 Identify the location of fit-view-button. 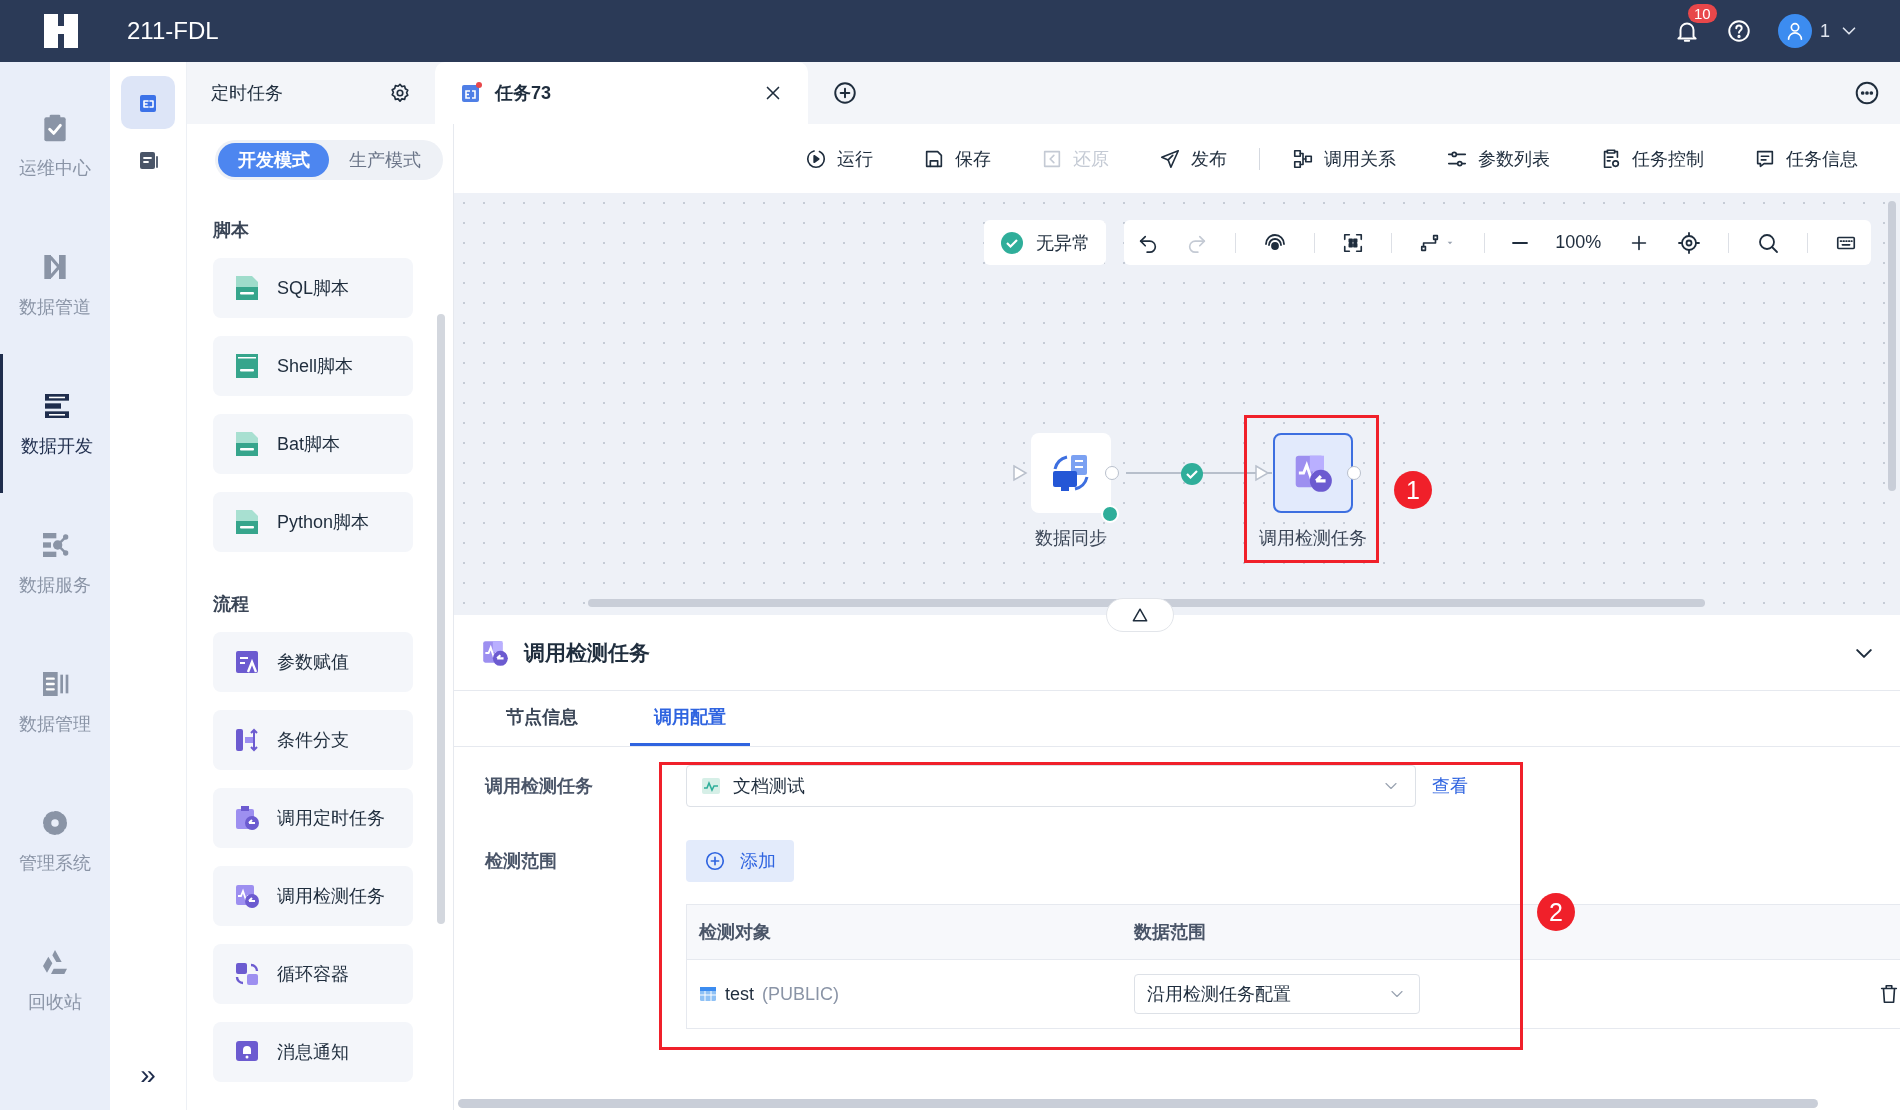
(1353, 242).